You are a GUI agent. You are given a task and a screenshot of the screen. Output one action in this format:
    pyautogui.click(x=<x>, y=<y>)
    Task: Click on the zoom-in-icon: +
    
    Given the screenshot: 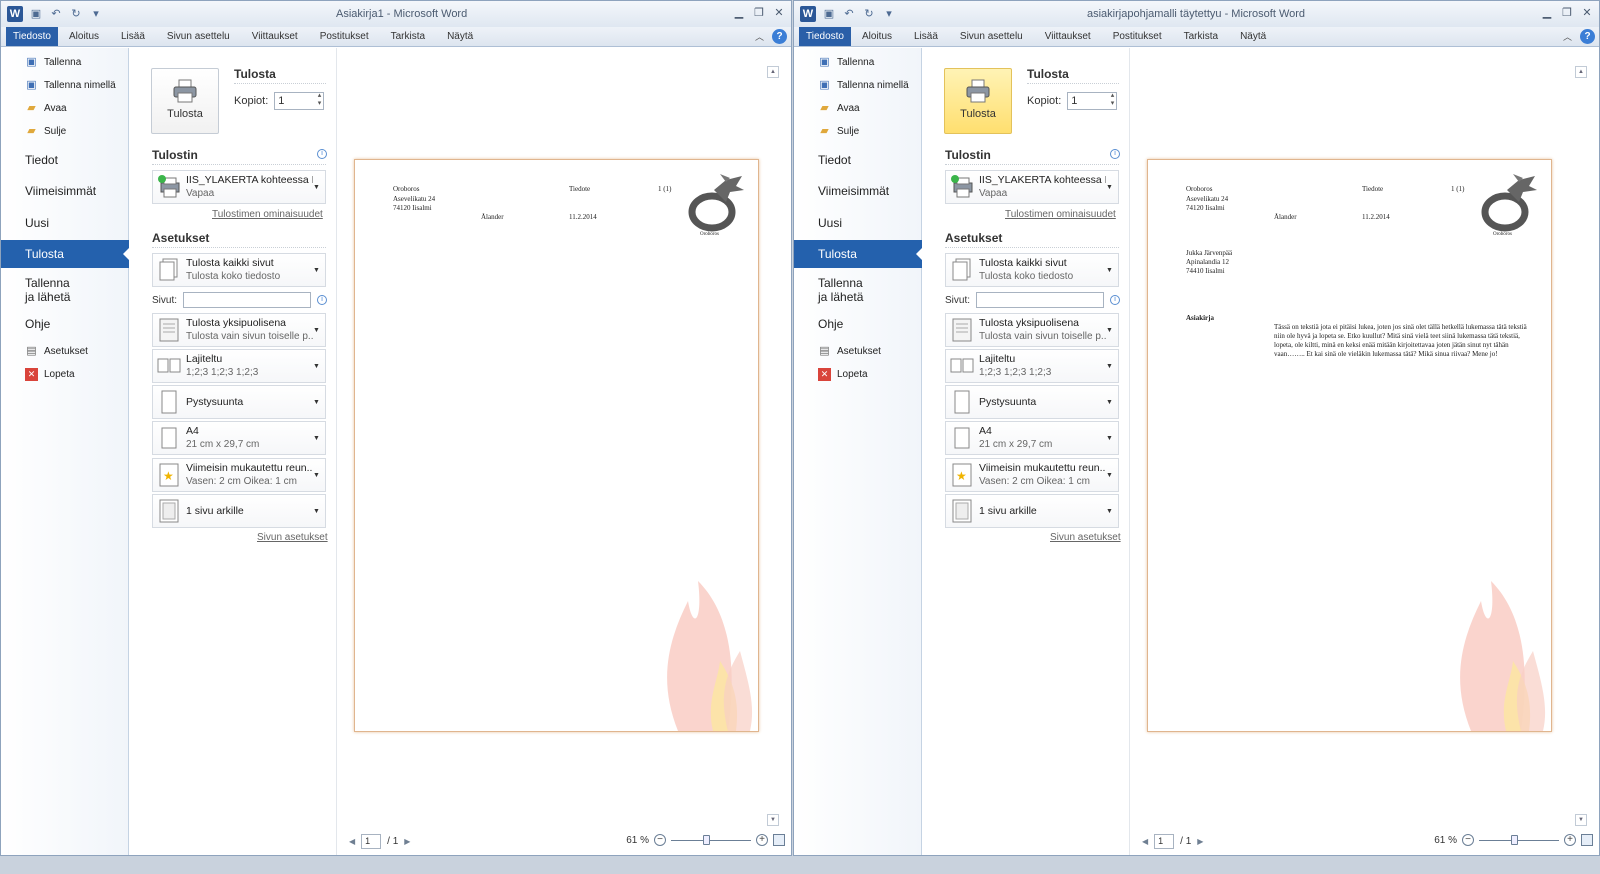 What is the action you would take?
    pyautogui.click(x=762, y=840)
    